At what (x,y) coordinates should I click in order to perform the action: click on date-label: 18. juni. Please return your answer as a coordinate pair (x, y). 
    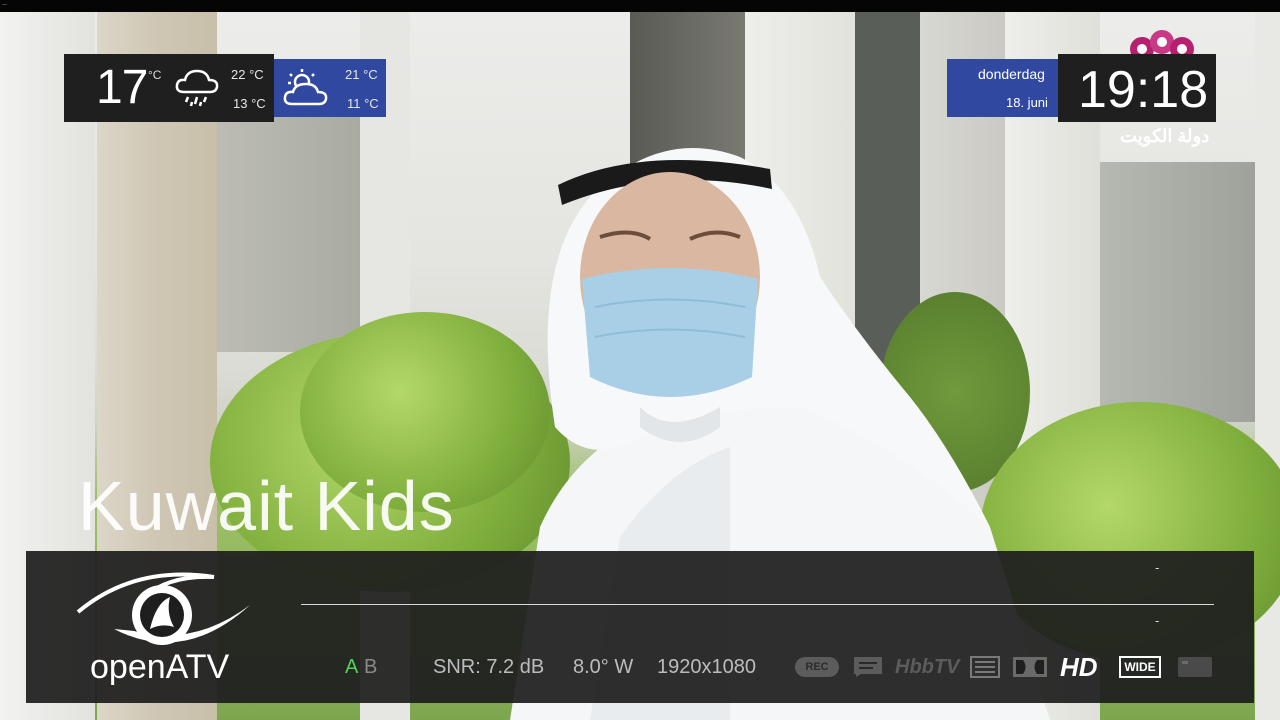
    Looking at the image, I should click on (1027, 102).